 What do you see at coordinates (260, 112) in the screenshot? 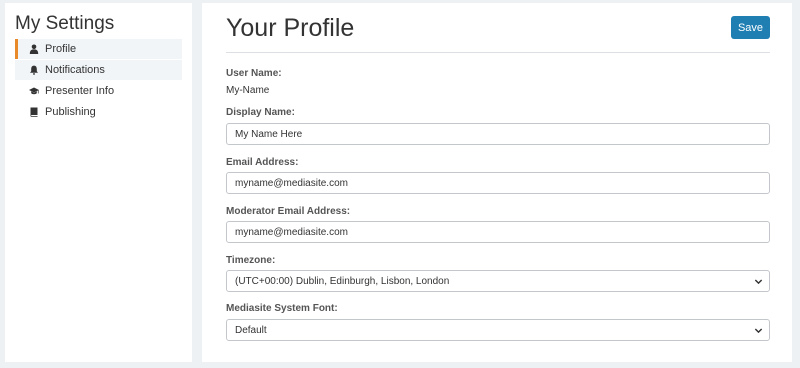
I see `display-name-label: Display Name:` at bounding box center [260, 112].